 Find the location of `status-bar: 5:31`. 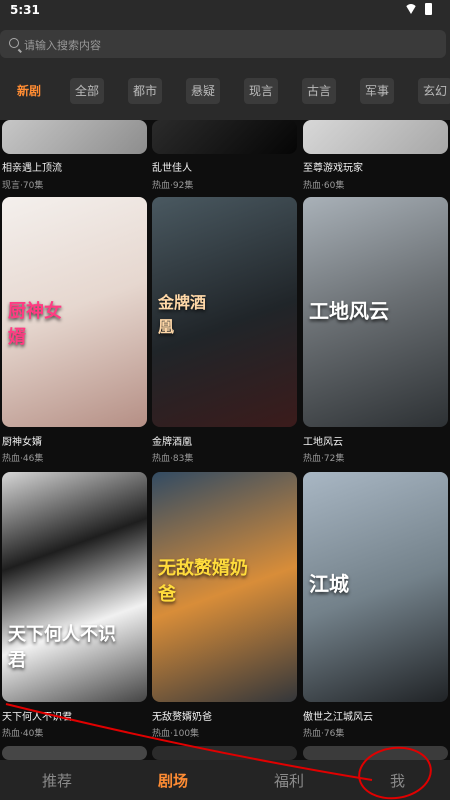

status-bar: 5:31 is located at coordinates (225, 11).